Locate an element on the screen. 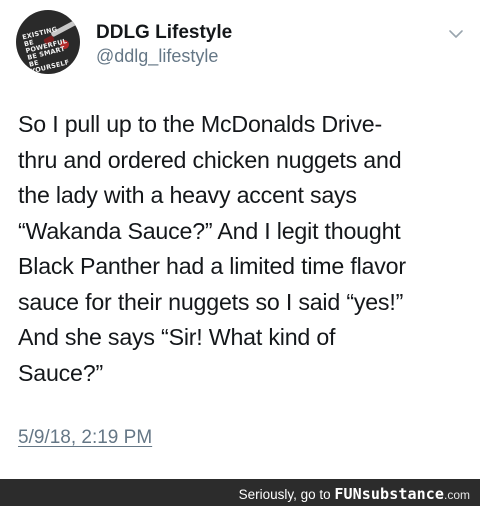 This screenshot has width=480, height=506. tweet-text-line: Black Panther had a limited time flavor is located at coordinates (212, 266).